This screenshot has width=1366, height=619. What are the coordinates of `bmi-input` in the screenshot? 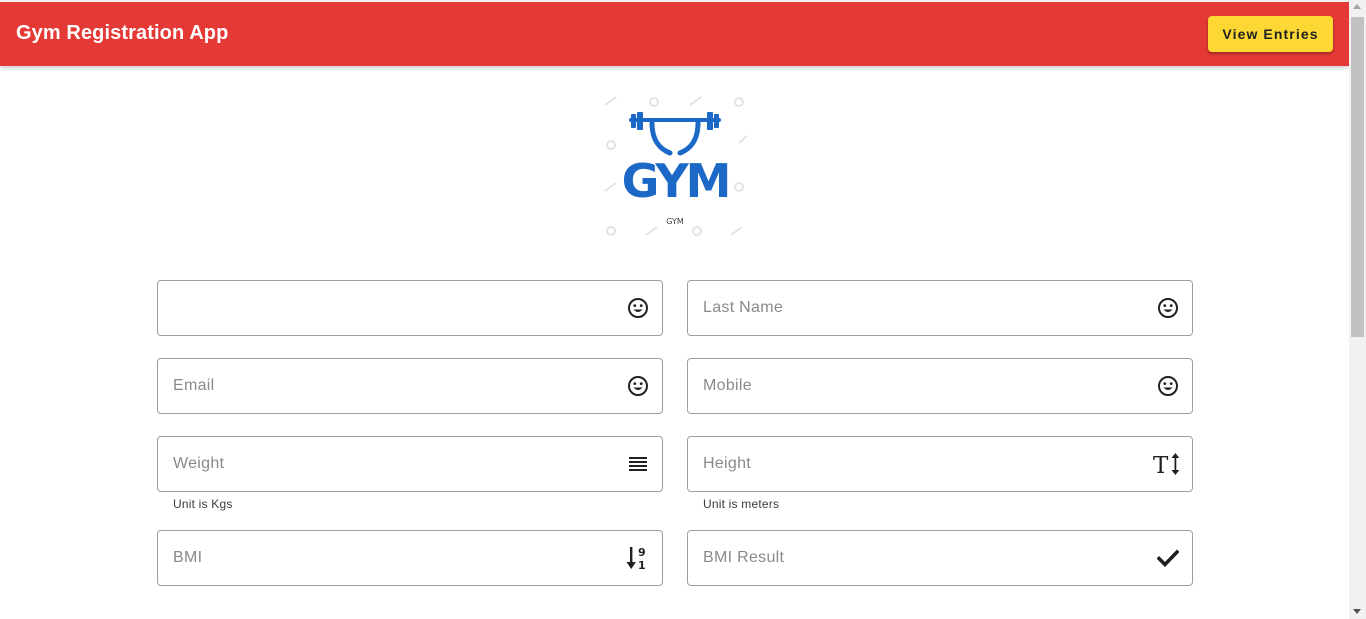 It's located at (393, 558).